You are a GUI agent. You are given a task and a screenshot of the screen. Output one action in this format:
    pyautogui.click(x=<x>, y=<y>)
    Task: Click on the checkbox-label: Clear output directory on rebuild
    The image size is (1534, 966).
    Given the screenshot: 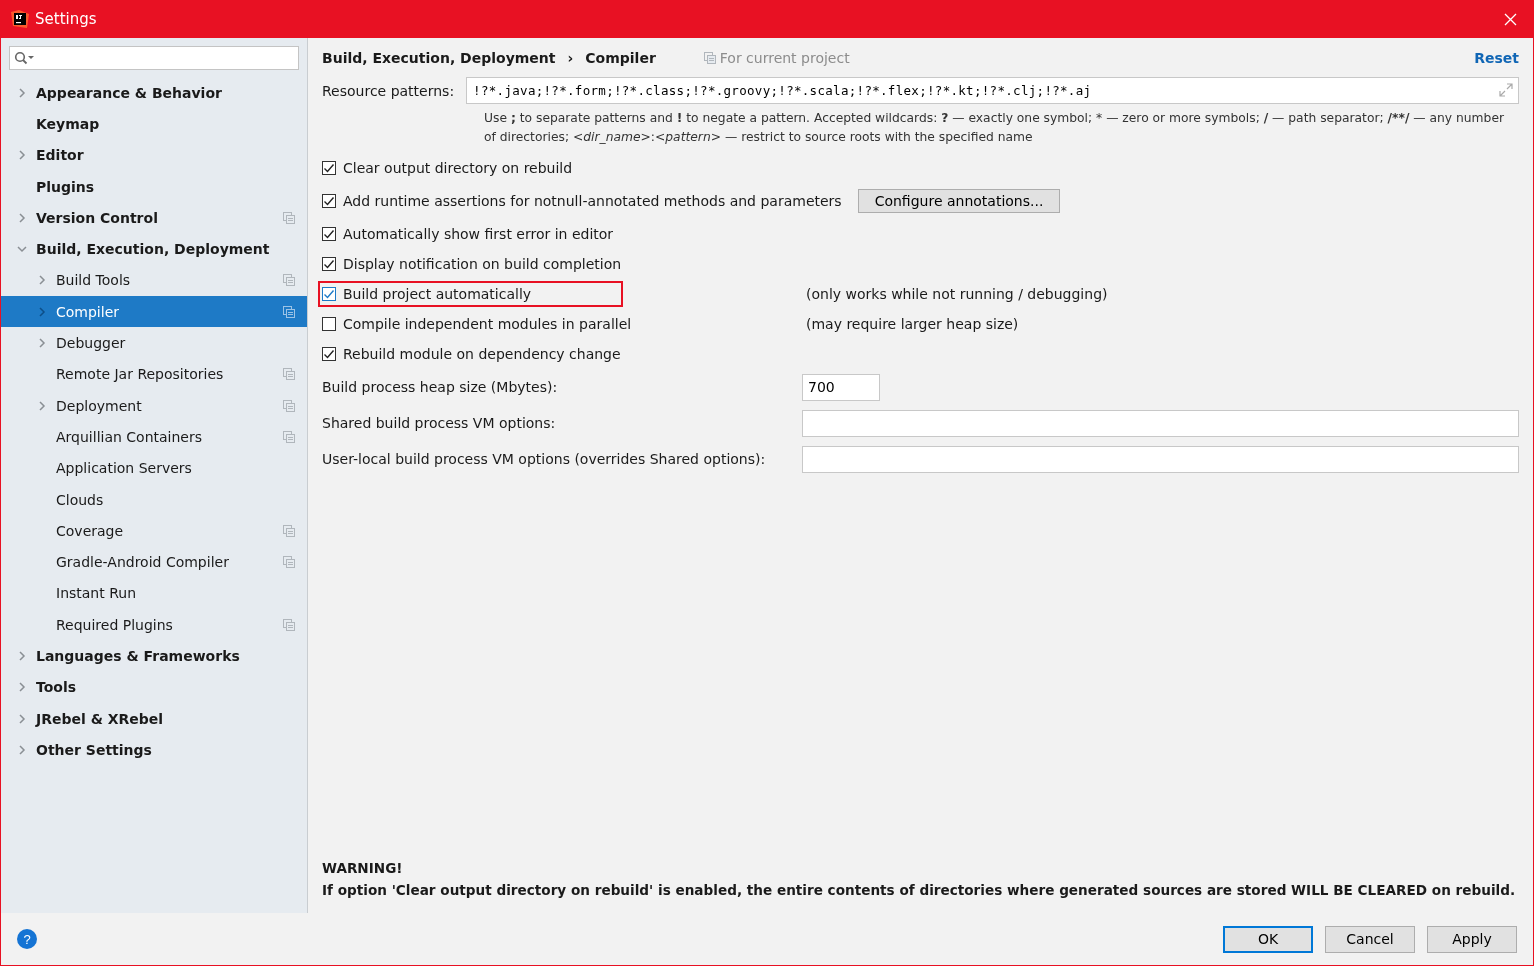 What is the action you would take?
    pyautogui.click(x=458, y=168)
    